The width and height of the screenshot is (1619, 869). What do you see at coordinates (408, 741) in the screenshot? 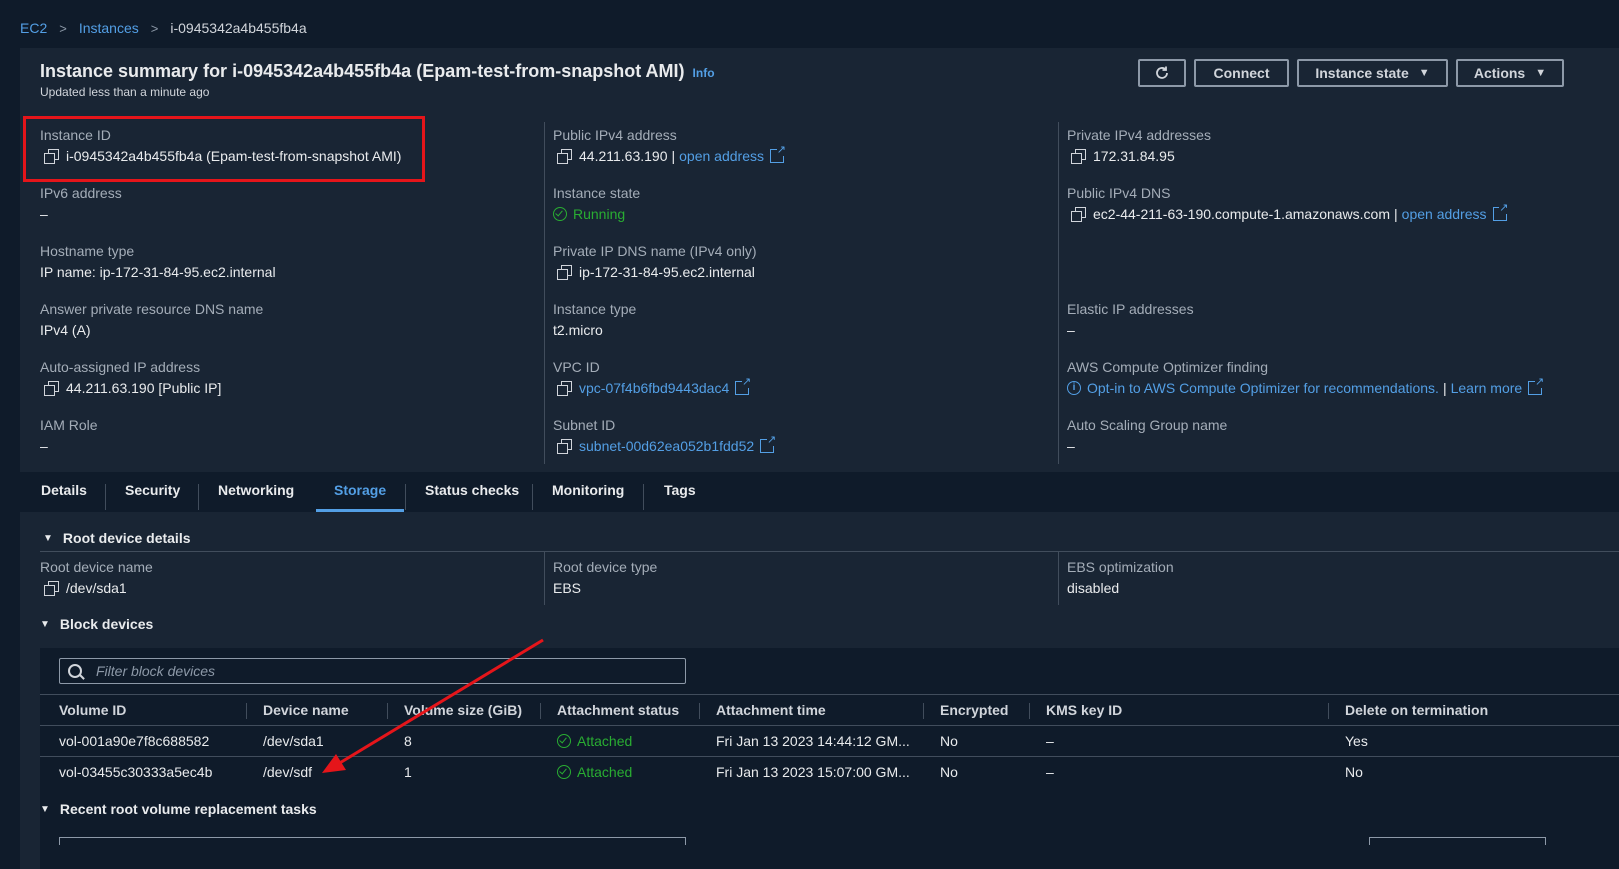
I see `volume-size-cell: 8` at bounding box center [408, 741].